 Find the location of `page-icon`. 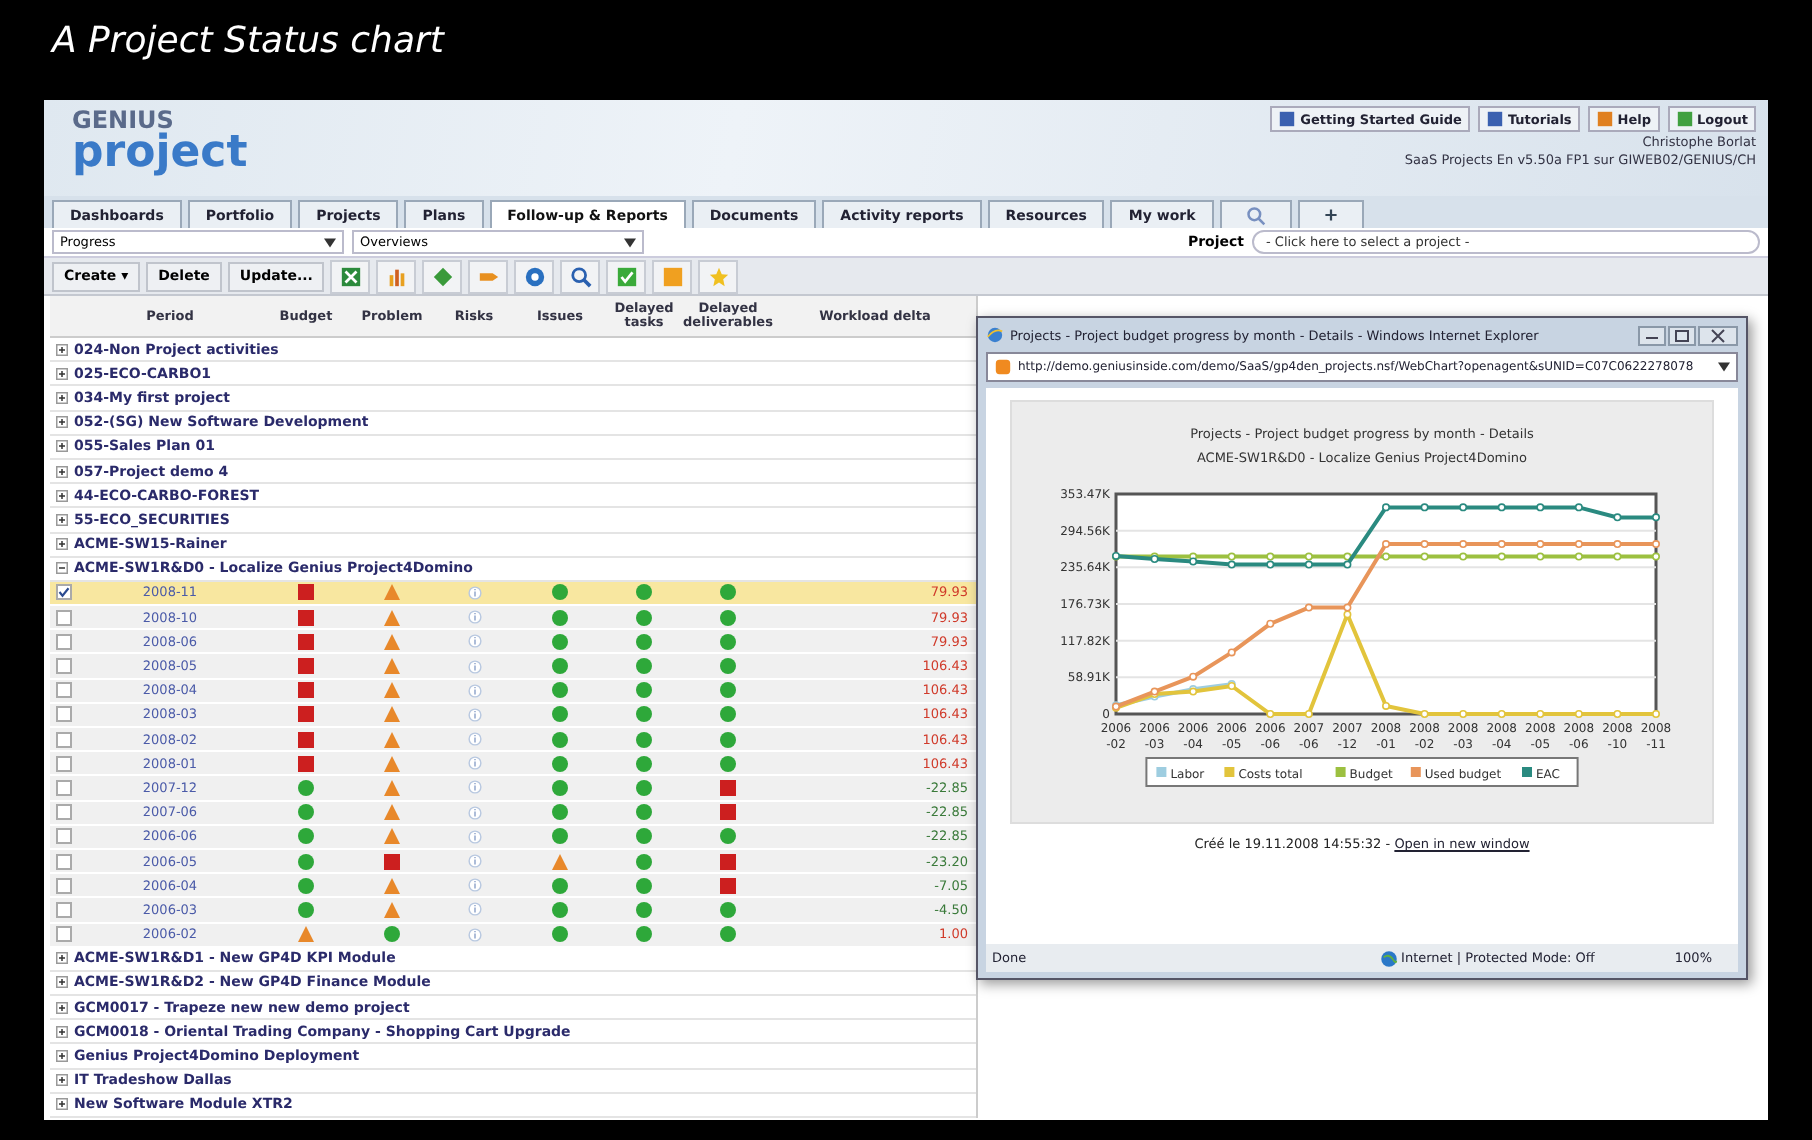

page-icon is located at coordinates (1003, 367).